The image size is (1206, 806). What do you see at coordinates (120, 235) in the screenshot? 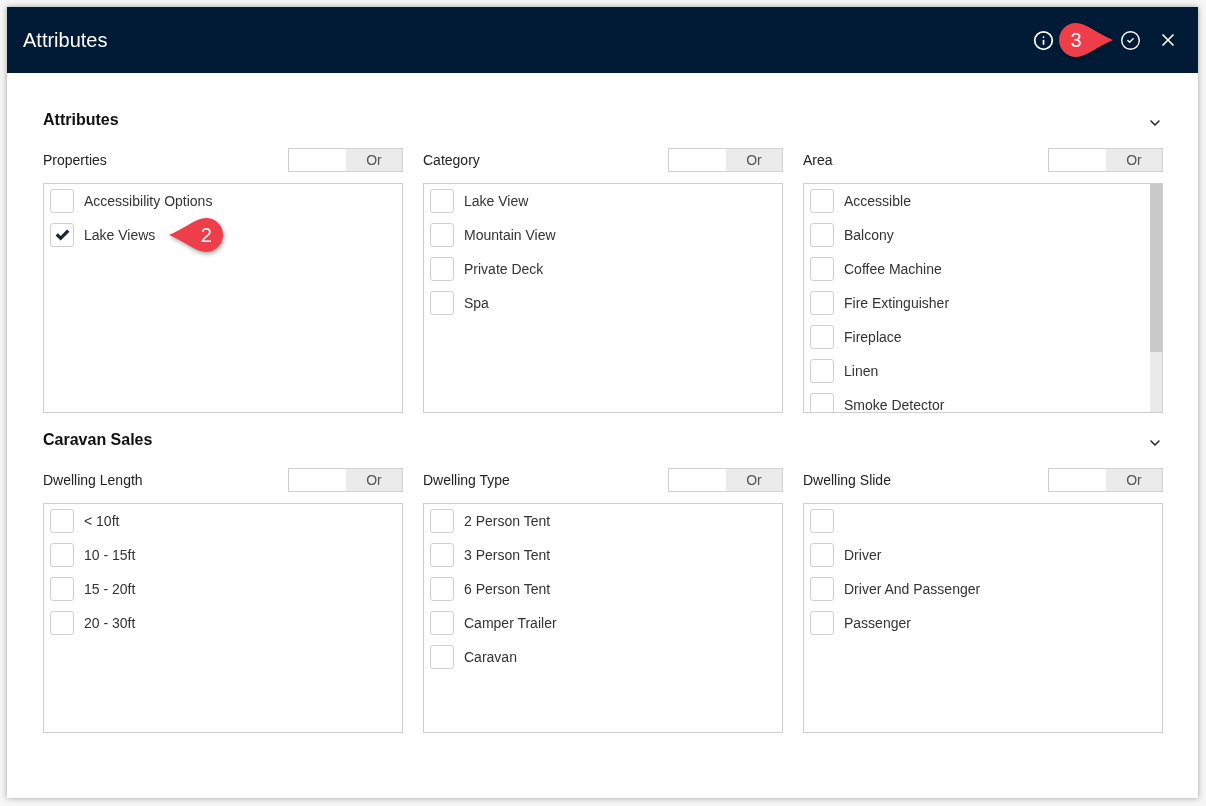
I see `option-label: Lake Views` at bounding box center [120, 235].